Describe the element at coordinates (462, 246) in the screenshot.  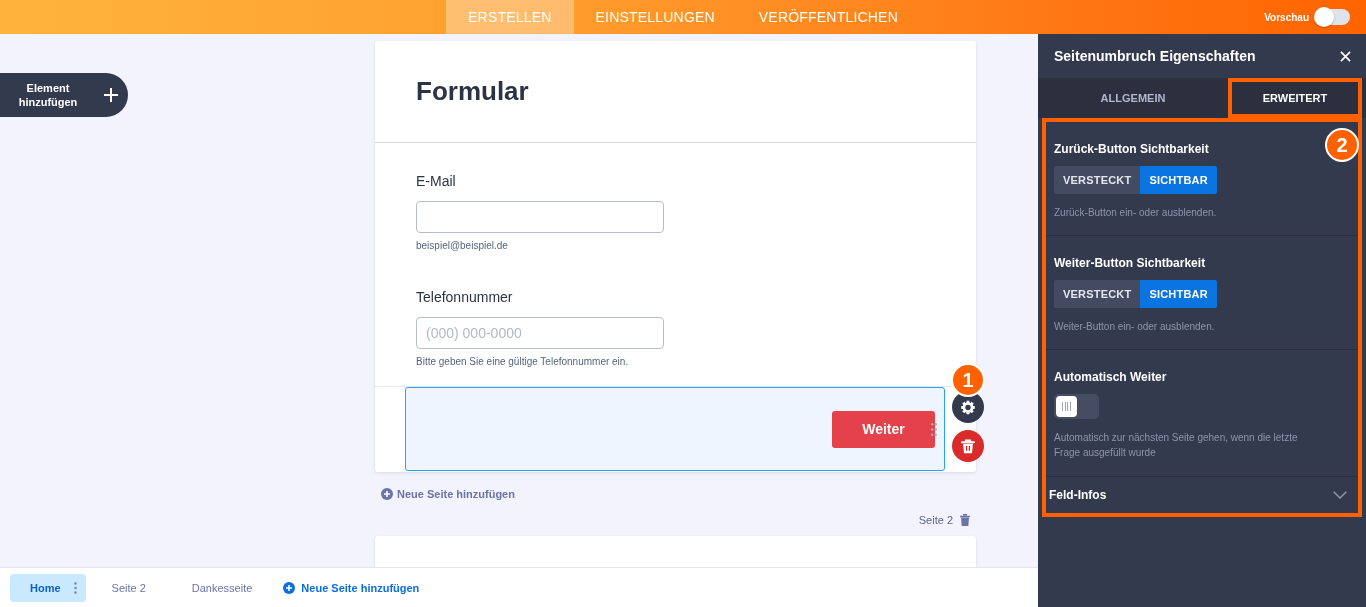
I see `field-hint: beispiel@beispiel.de` at that location.